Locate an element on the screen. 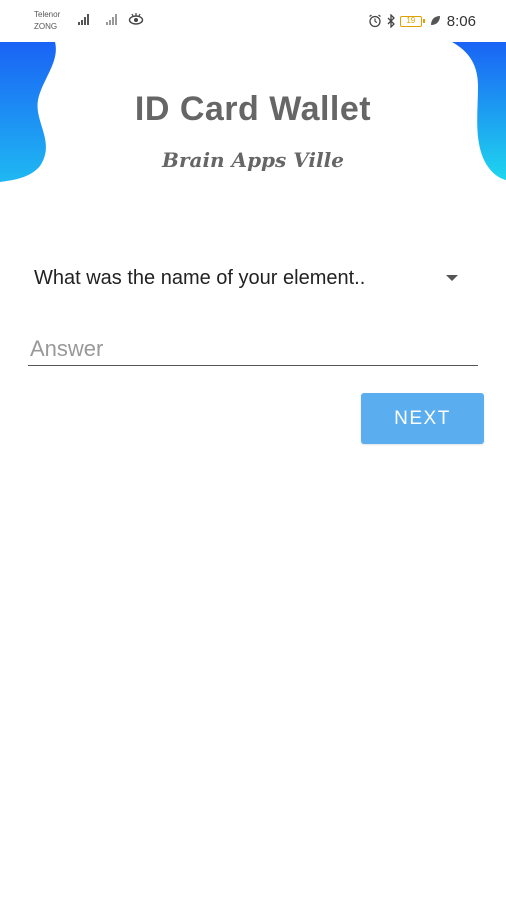  bluetooth-icon is located at coordinates (391, 21).